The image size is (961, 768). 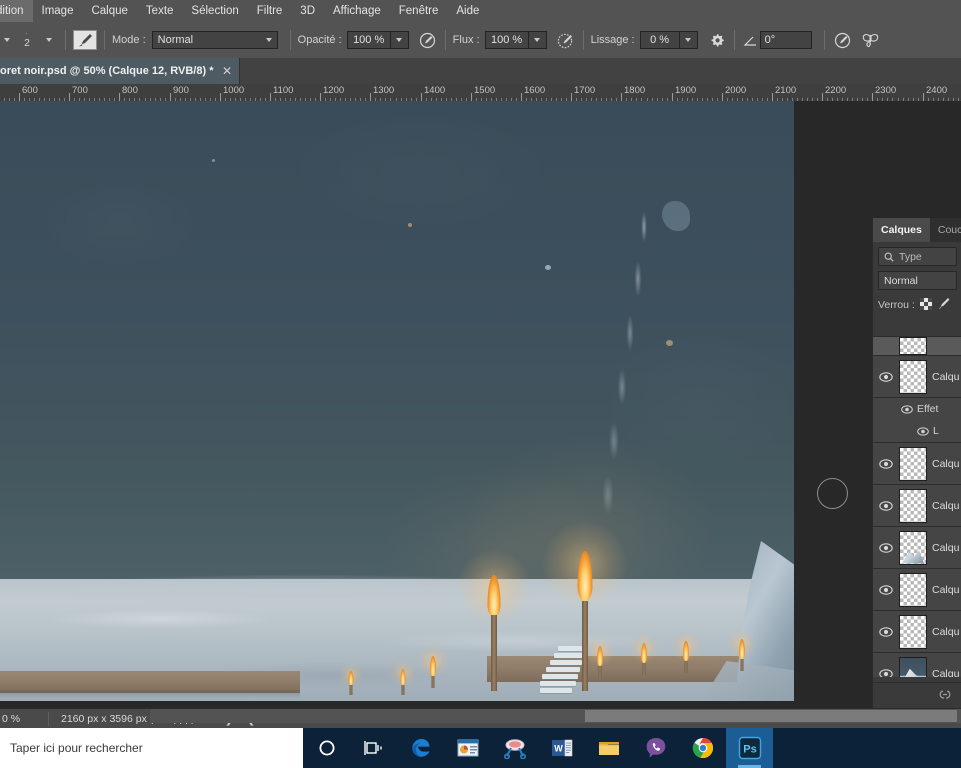 What do you see at coordinates (445, 40) in the screenshot?
I see `divider` at bounding box center [445, 40].